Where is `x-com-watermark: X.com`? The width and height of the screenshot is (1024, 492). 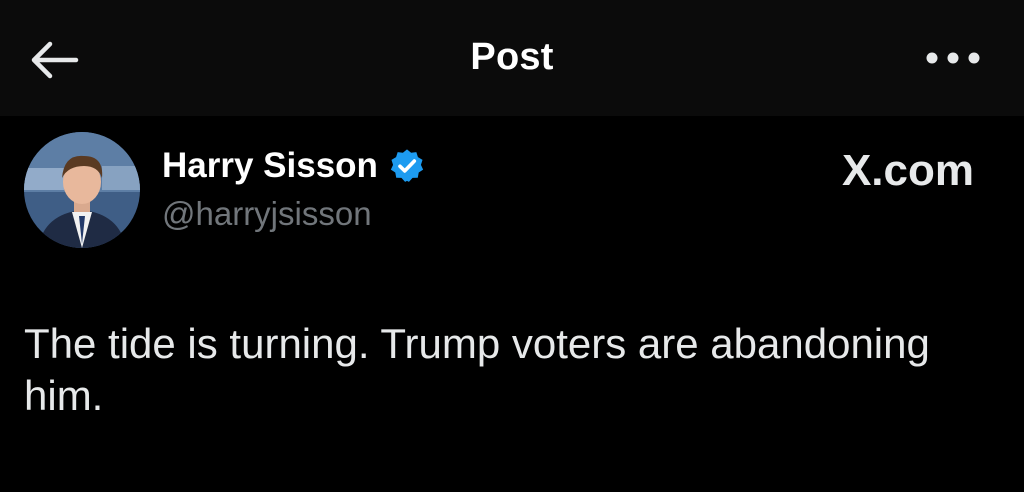 x-com-watermark: X.com is located at coordinates (908, 171).